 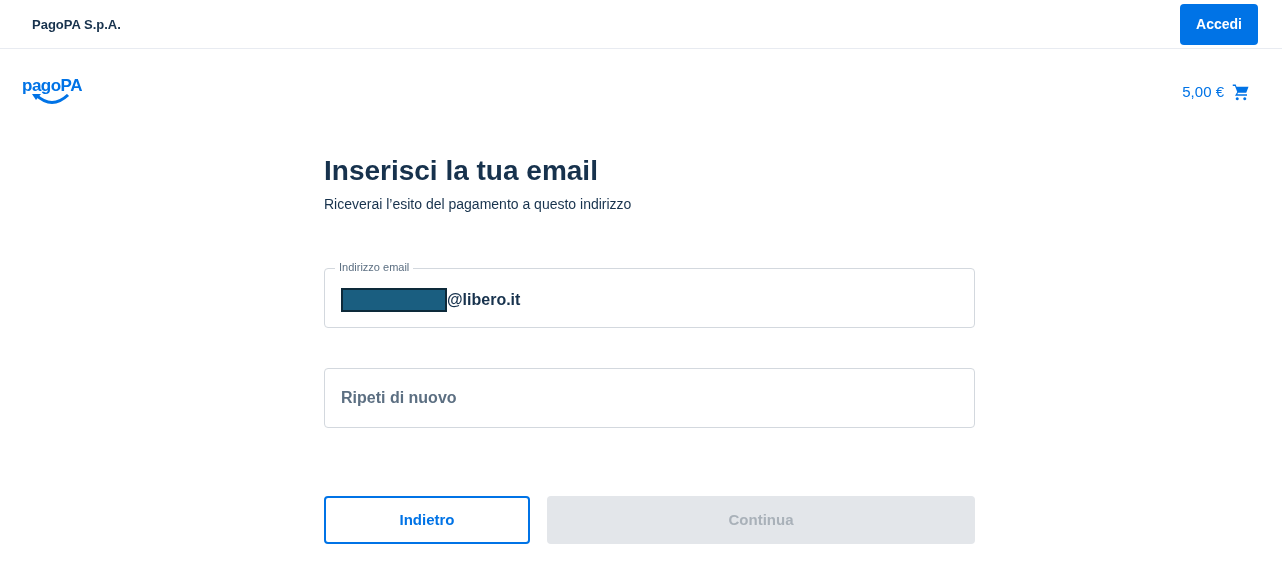 What do you see at coordinates (76, 24) in the screenshot?
I see `company-name: PagoPA S.p.A.` at bounding box center [76, 24].